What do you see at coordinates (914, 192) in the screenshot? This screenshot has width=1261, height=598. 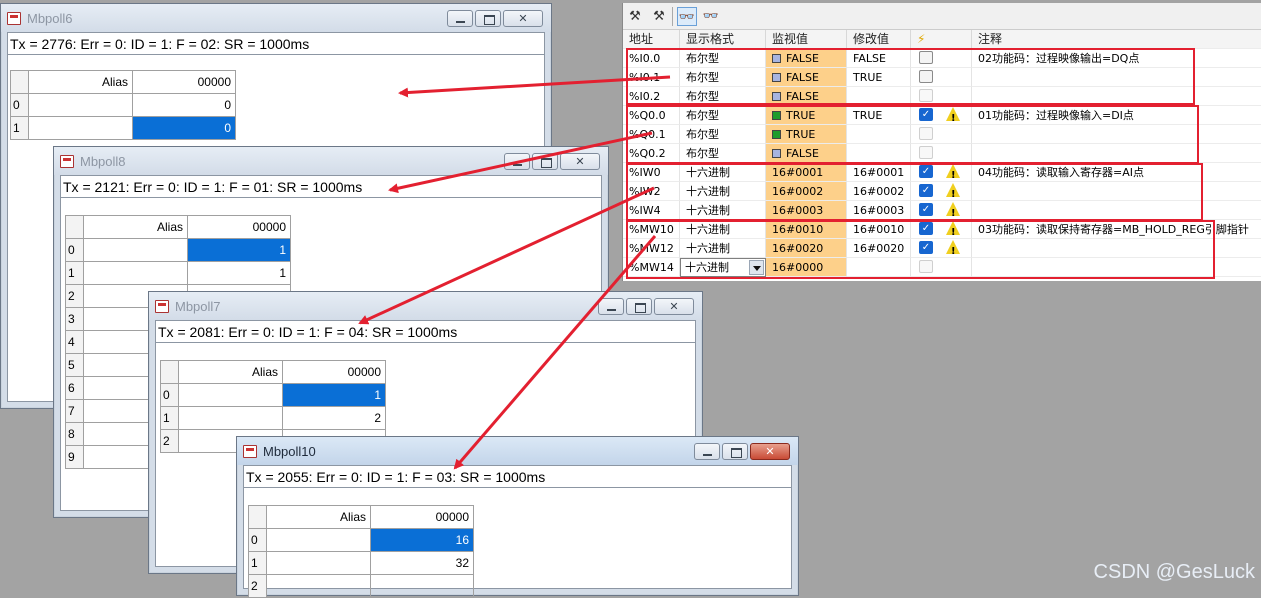 I see `annotation-box-input-registers` at bounding box center [914, 192].